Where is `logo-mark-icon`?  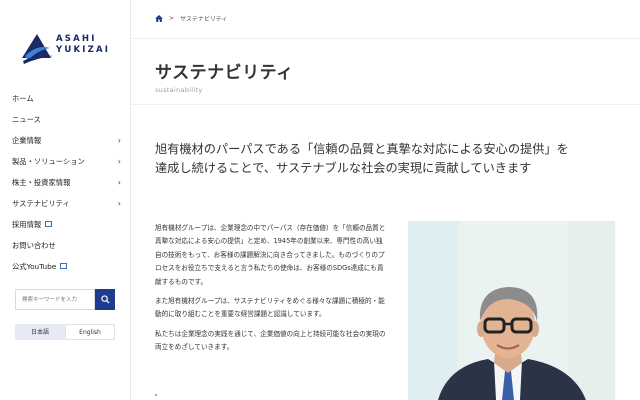
logo-mark-icon is located at coordinates (37, 49).